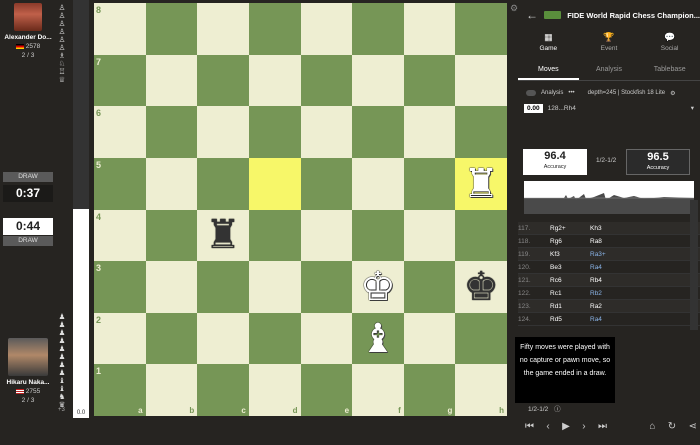 This screenshot has width=700, height=445. Describe the element at coordinates (171, 287) in the screenshot. I see `square-b3` at that location.